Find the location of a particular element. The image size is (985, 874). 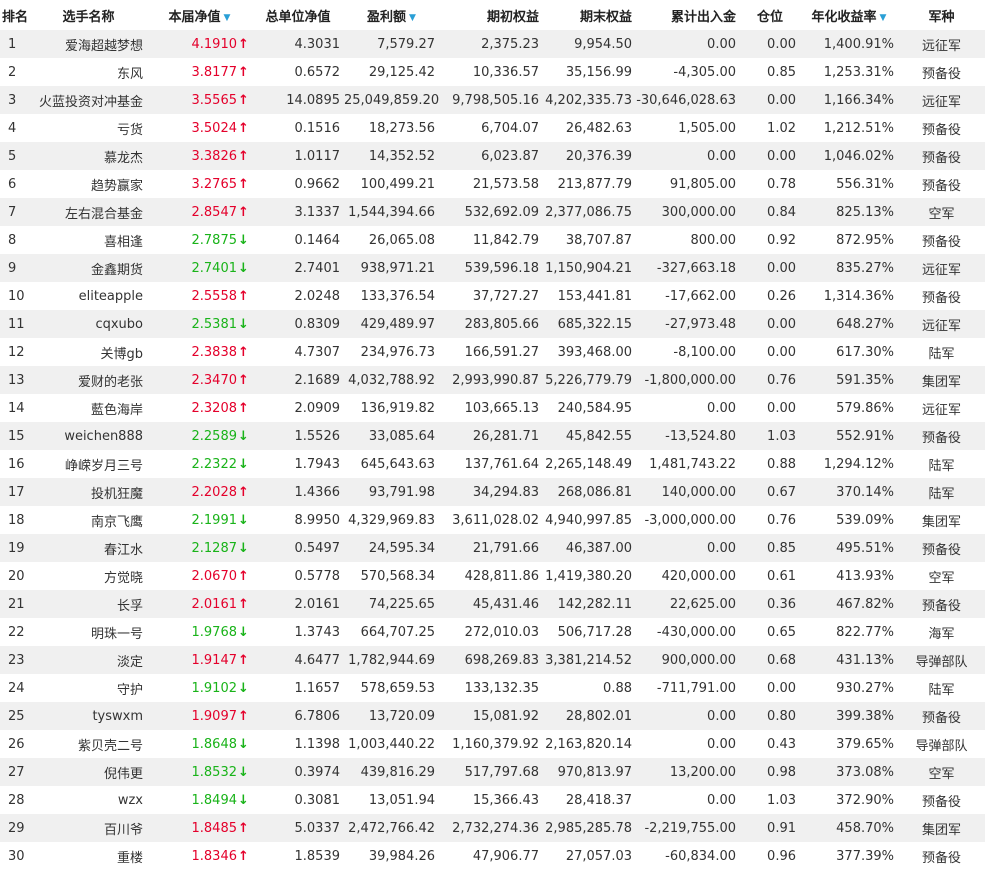

rank-cell: 30 is located at coordinates (15, 856).